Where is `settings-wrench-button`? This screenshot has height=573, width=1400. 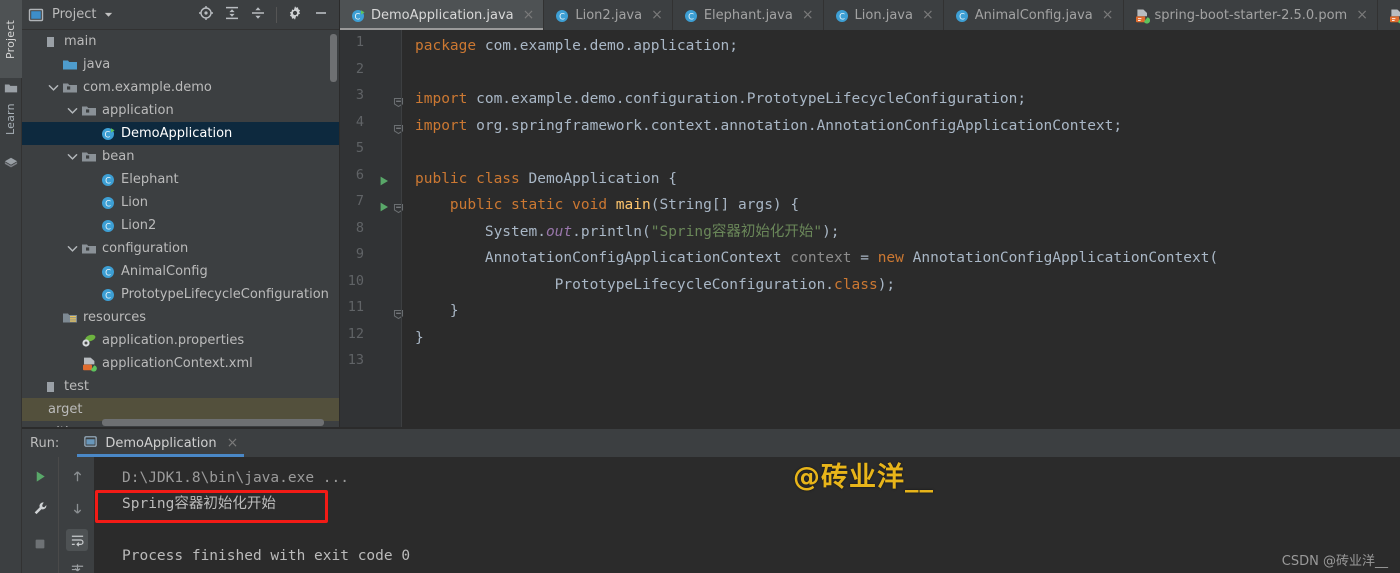
settings-wrench-button is located at coordinates (40, 508).